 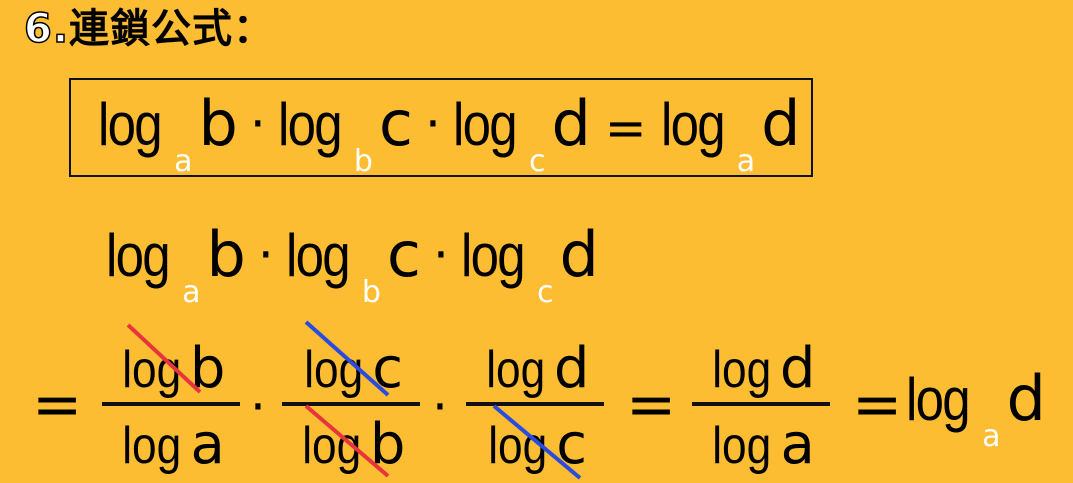 What do you see at coordinates (387, 444) in the screenshot?
I see `denominator: b` at bounding box center [387, 444].